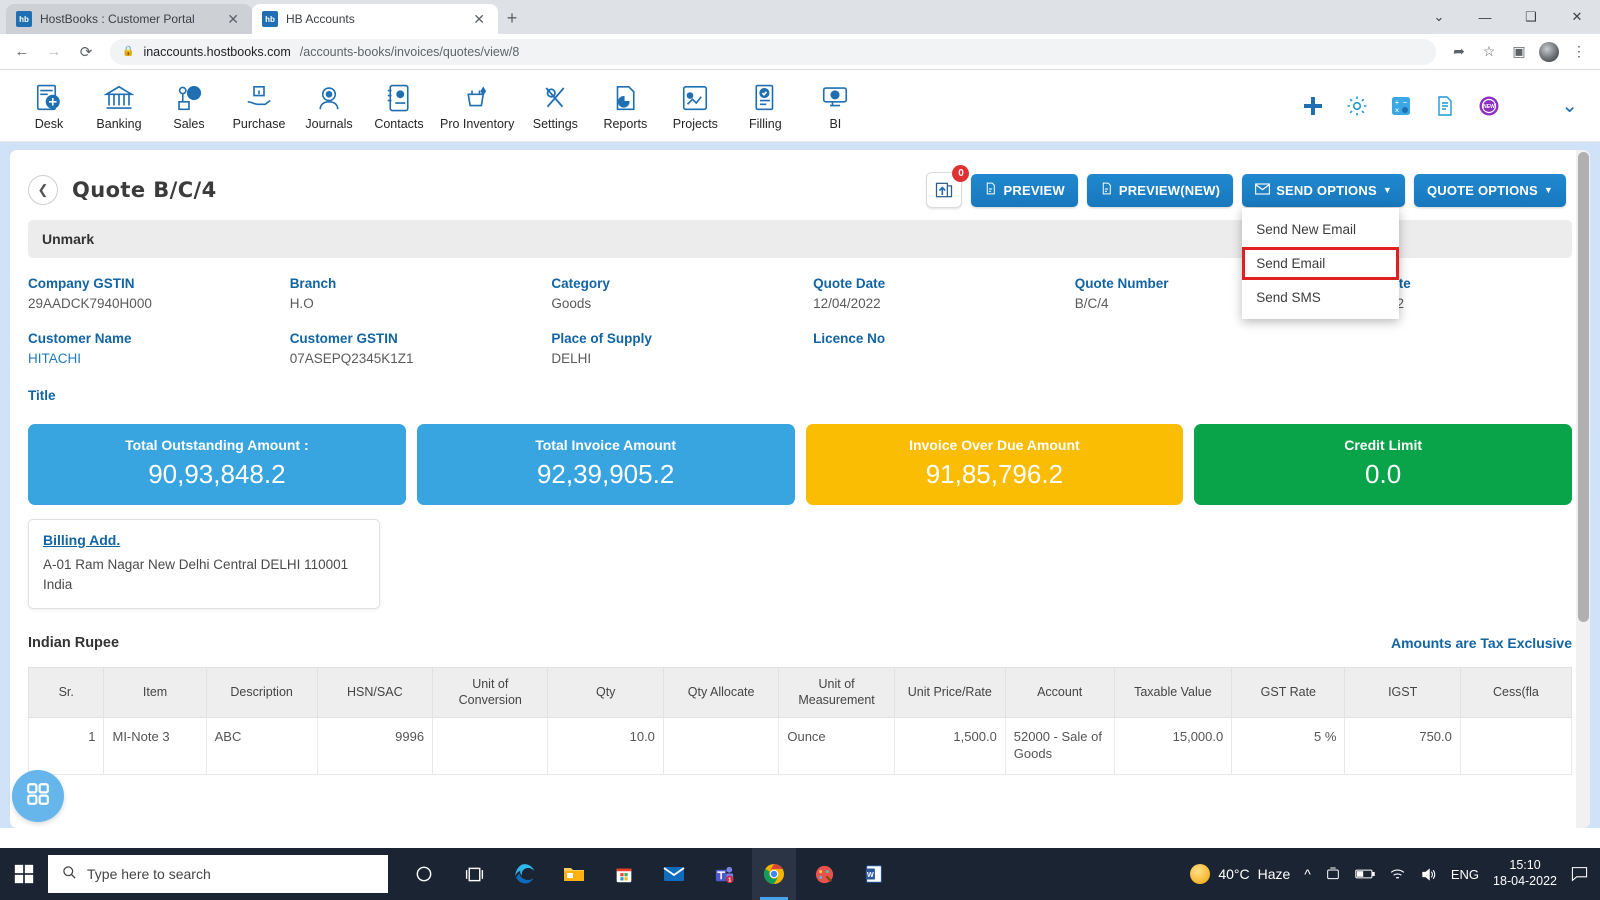 The image size is (1600, 900). Describe the element at coordinates (1321, 263) in the screenshot. I see `menu-item-send-email: Send Email` at that location.